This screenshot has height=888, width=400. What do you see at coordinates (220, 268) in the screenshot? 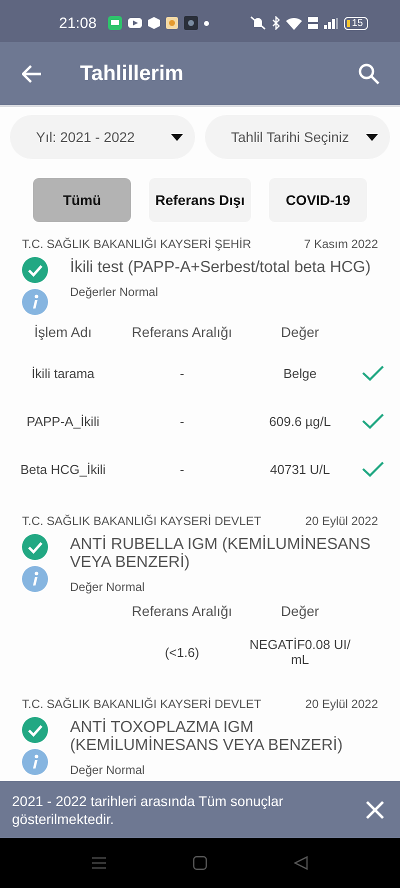
I see `test-title: İkili test (PAPP-A+Serbest/total beta HCG)` at bounding box center [220, 268].